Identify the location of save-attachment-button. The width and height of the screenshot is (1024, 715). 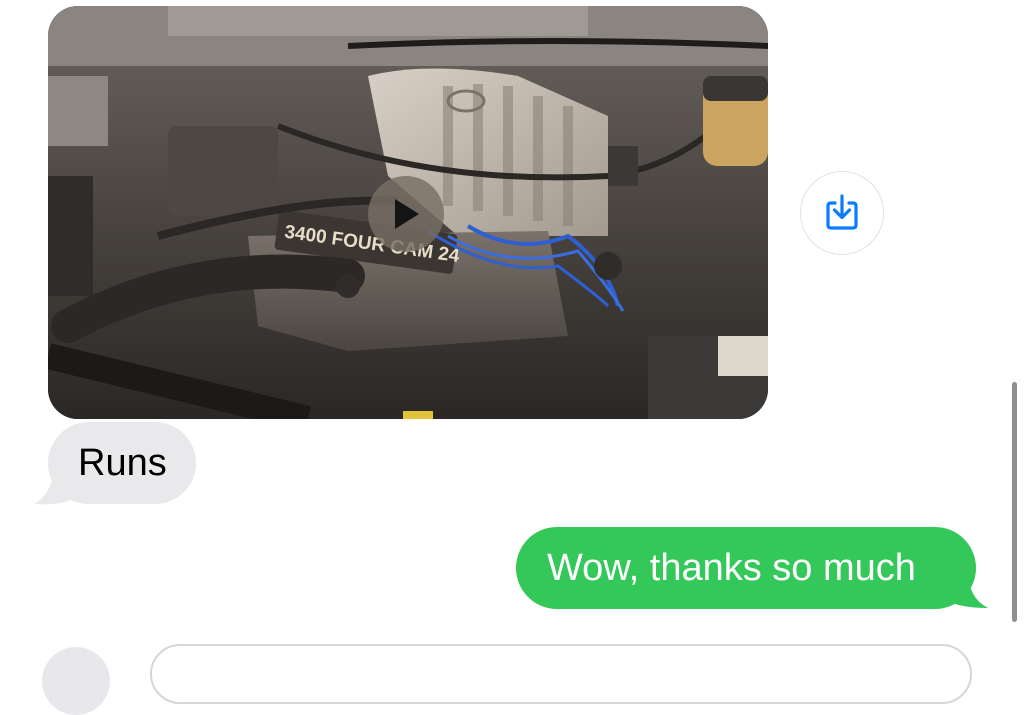
(842, 213).